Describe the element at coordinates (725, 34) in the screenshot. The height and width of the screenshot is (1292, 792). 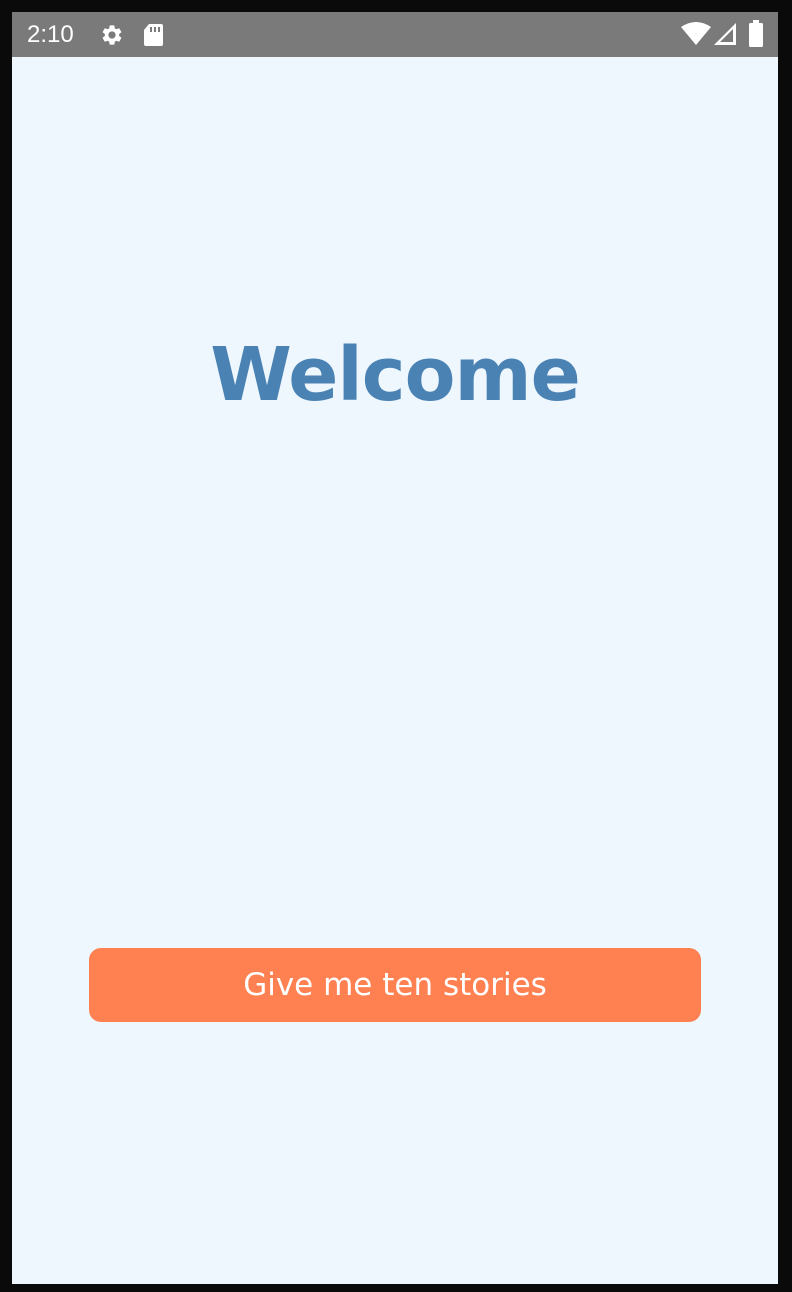
I see `signal-icon` at that location.